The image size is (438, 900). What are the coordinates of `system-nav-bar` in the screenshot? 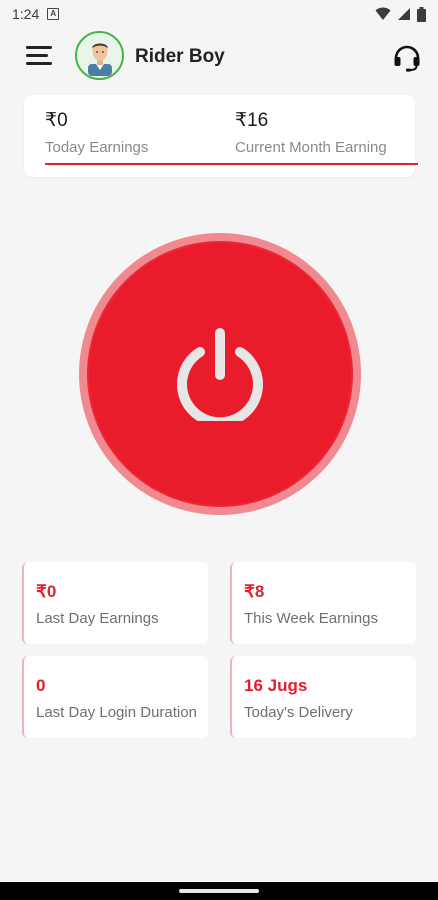 It's located at (219, 891).